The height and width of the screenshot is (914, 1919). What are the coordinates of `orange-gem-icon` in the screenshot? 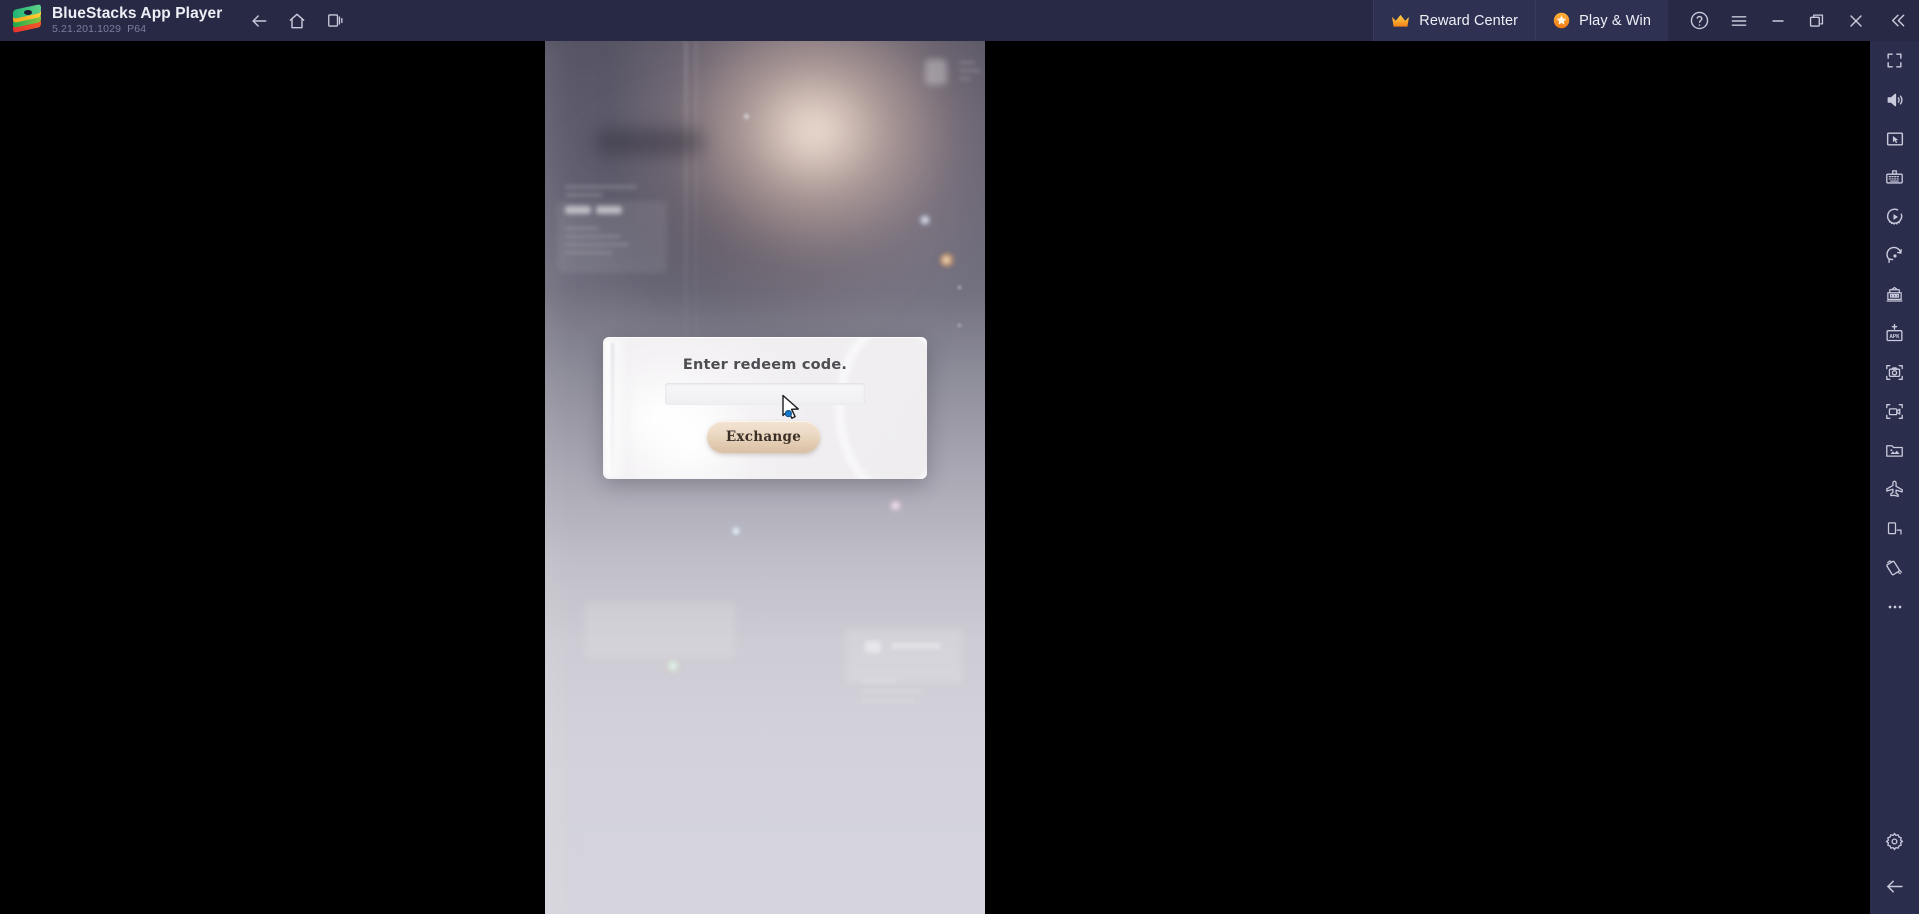 It's located at (1561, 20).